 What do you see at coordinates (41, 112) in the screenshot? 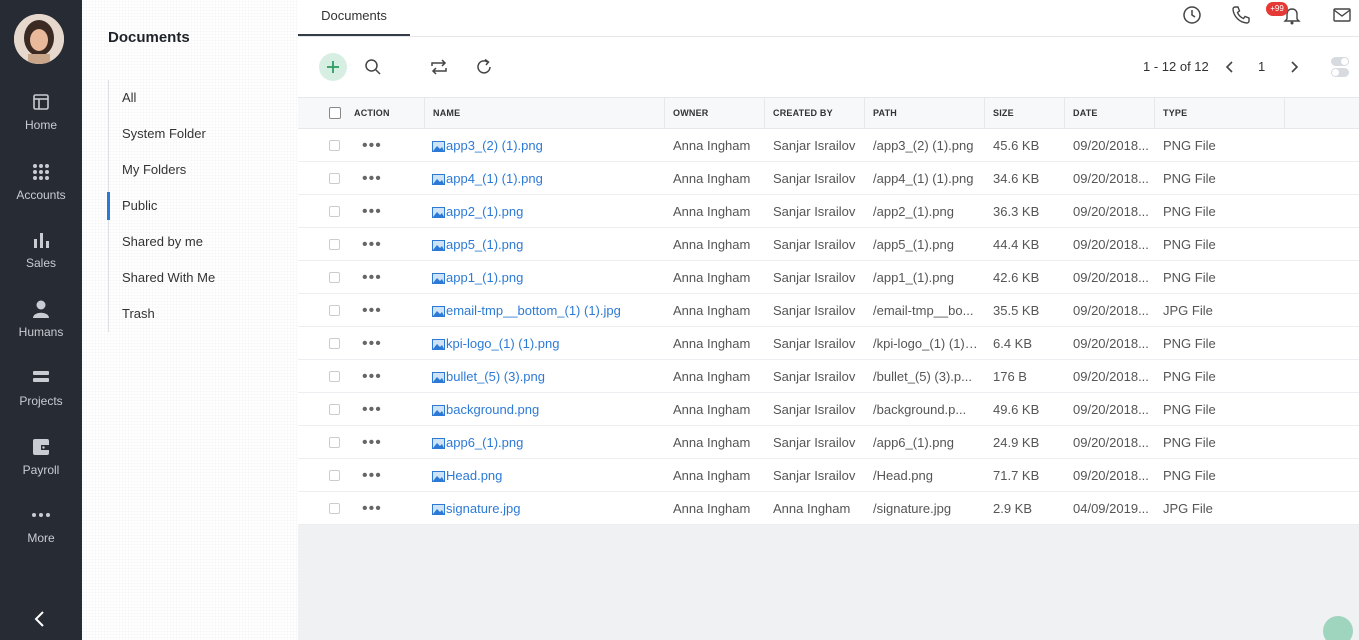
I see `nav-home: Home` at bounding box center [41, 112].